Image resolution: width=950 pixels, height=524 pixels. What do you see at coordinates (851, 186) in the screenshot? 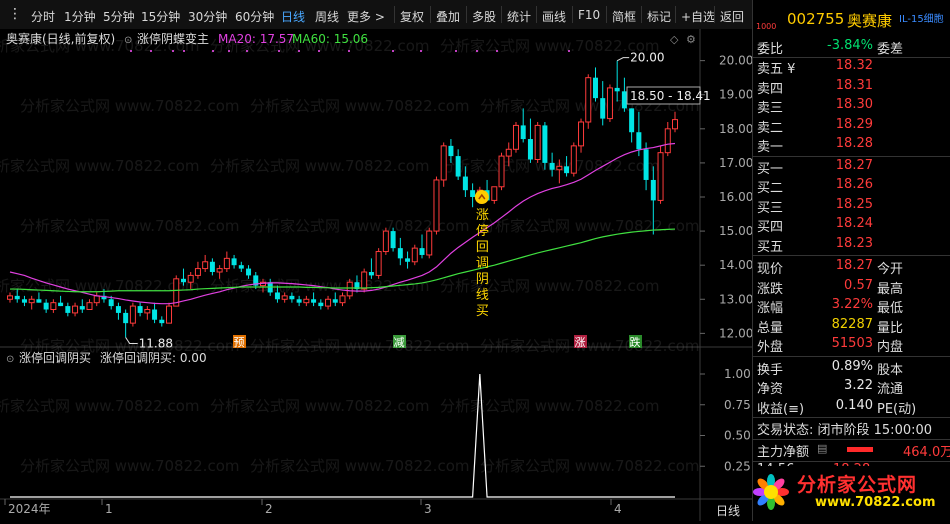
I see `buy-row: 买二 18.26` at bounding box center [851, 186].